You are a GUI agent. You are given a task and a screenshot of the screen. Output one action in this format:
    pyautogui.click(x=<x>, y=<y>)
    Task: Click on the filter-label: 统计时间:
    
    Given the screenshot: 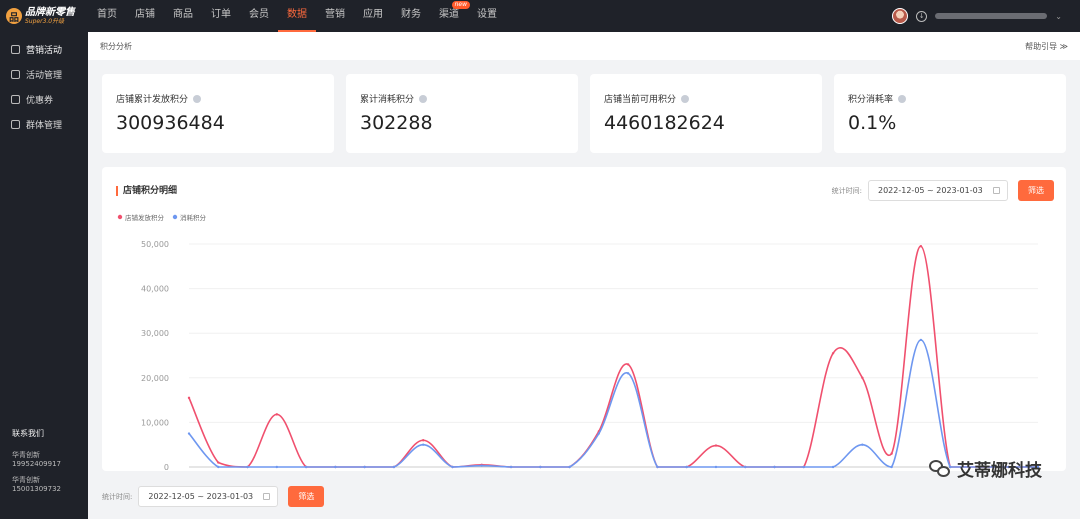 What is the action you would take?
    pyautogui.click(x=846, y=190)
    